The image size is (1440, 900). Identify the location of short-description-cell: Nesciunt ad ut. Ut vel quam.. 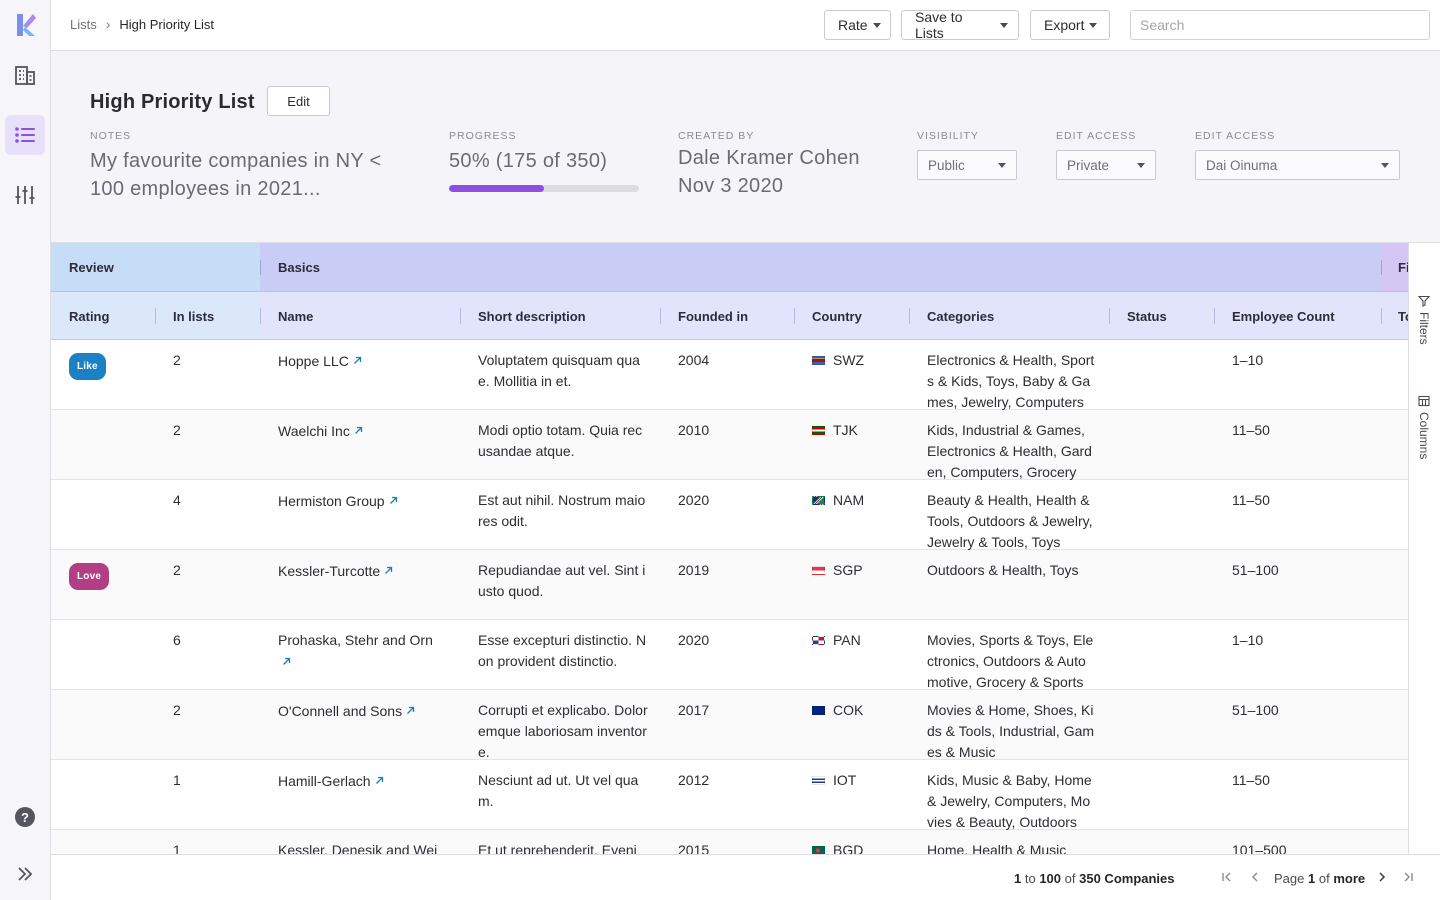
(558, 790).